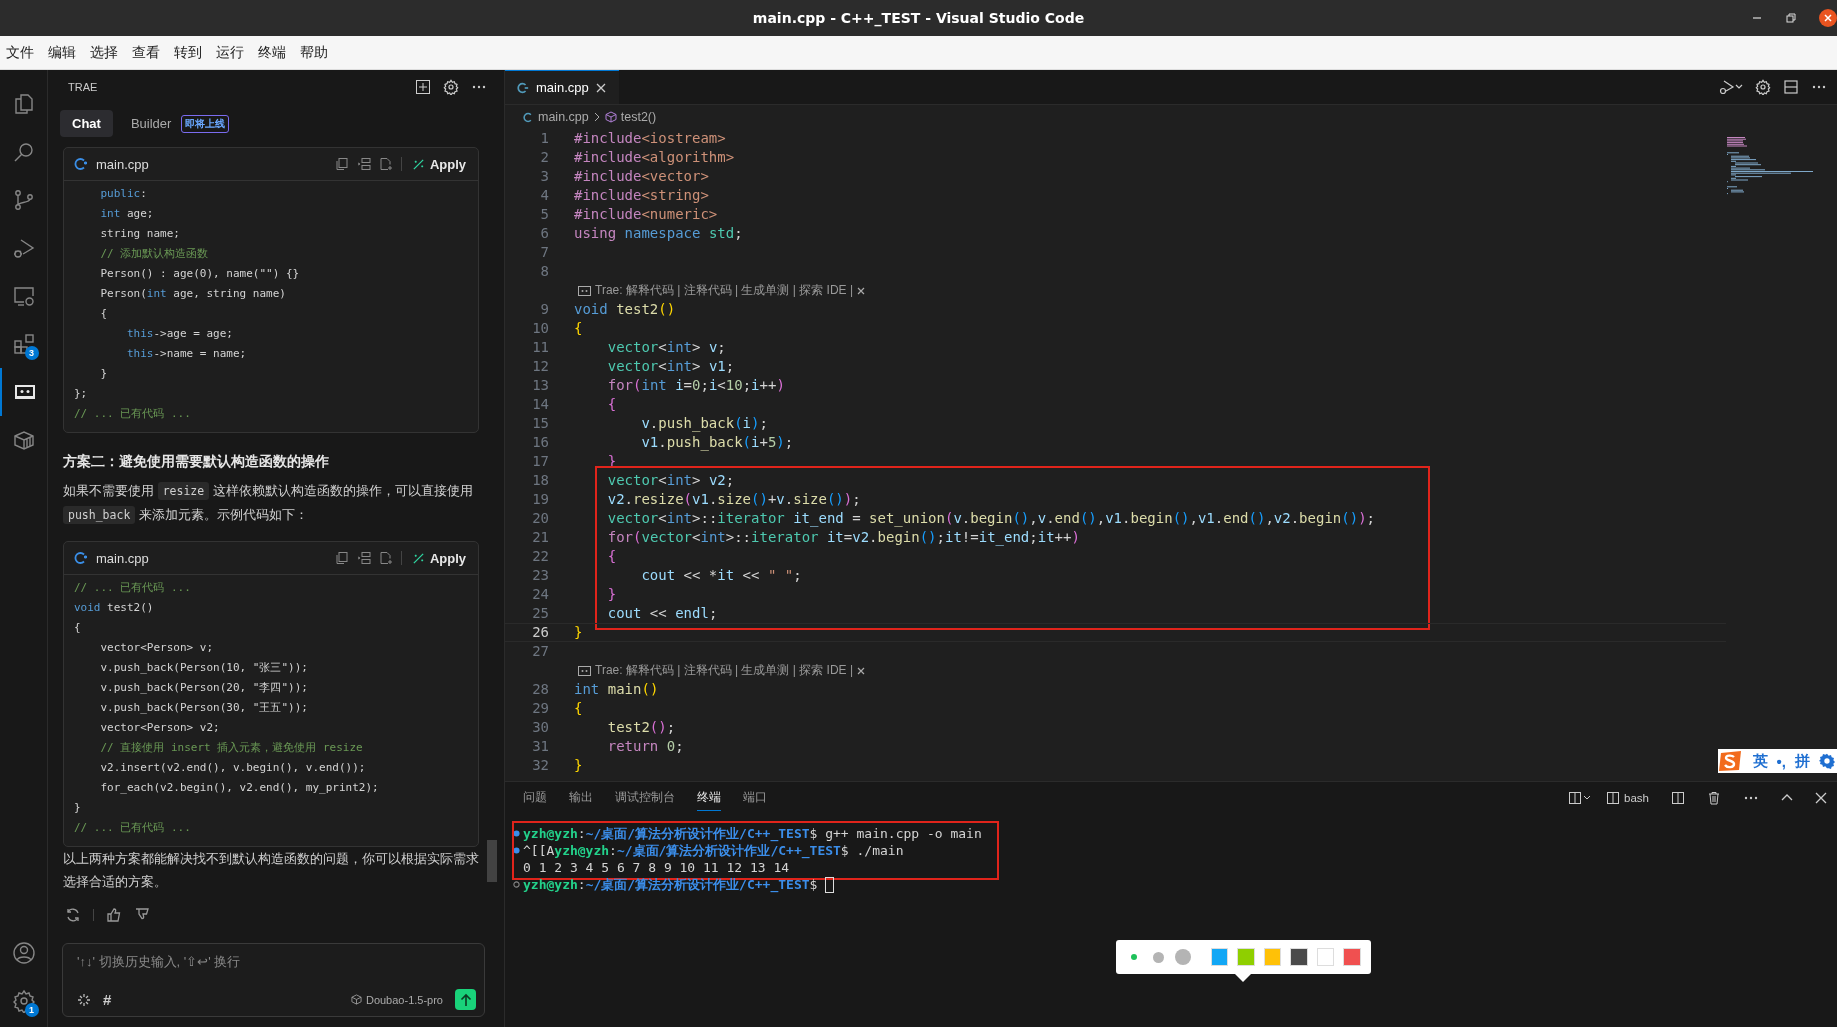  What do you see at coordinates (1678, 798) in the screenshot?
I see `split-terminal-icon` at bounding box center [1678, 798].